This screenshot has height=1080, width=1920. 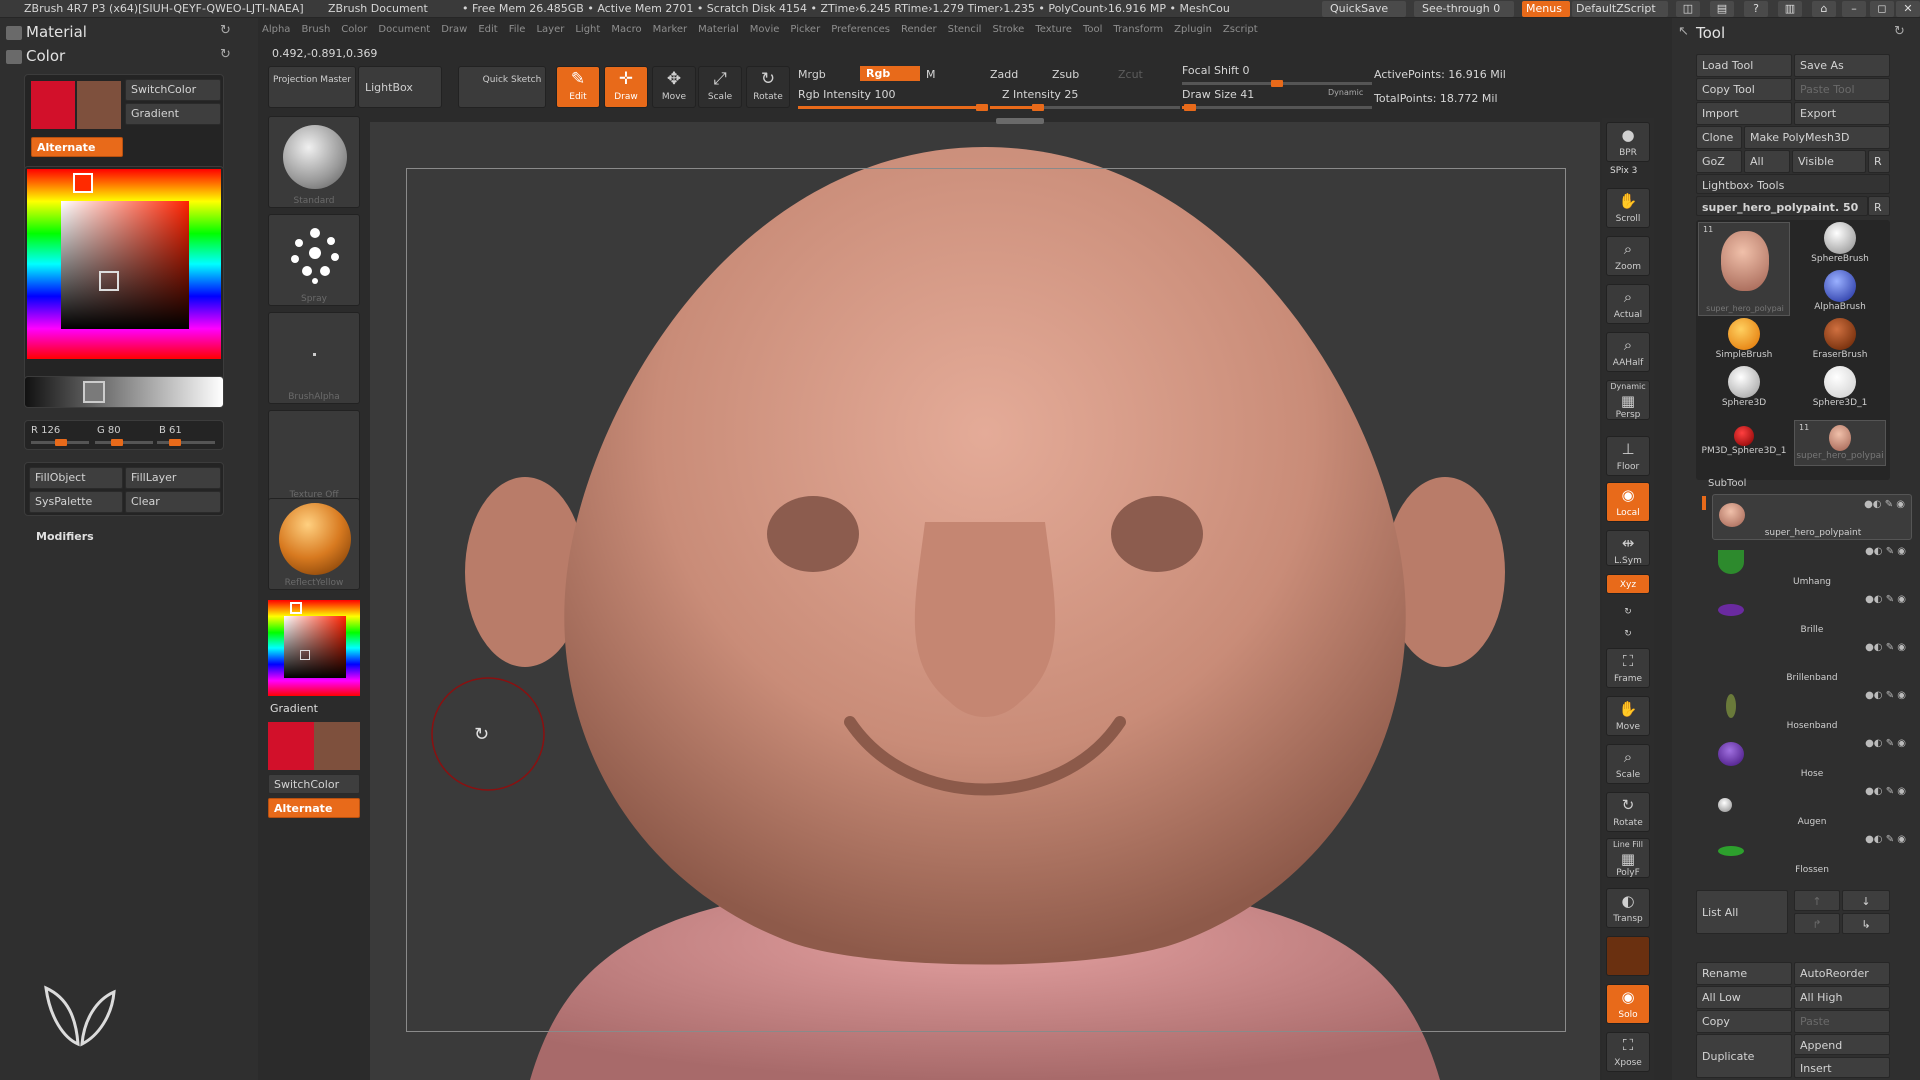 I want to click on tool-thumb-super-hero-2: 11 super_hero_polypai, so click(x=1840, y=443).